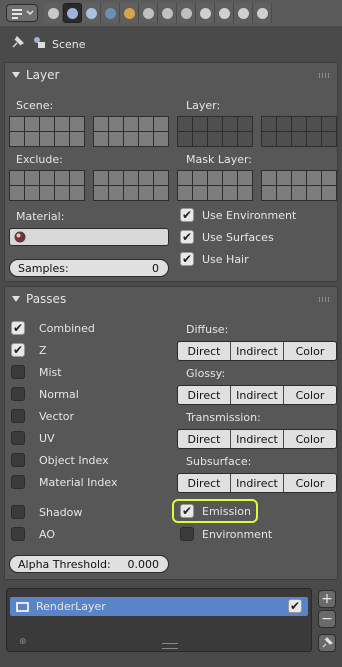  What do you see at coordinates (299, 131) in the screenshot?
I see `layer-grid-b` at bounding box center [299, 131].